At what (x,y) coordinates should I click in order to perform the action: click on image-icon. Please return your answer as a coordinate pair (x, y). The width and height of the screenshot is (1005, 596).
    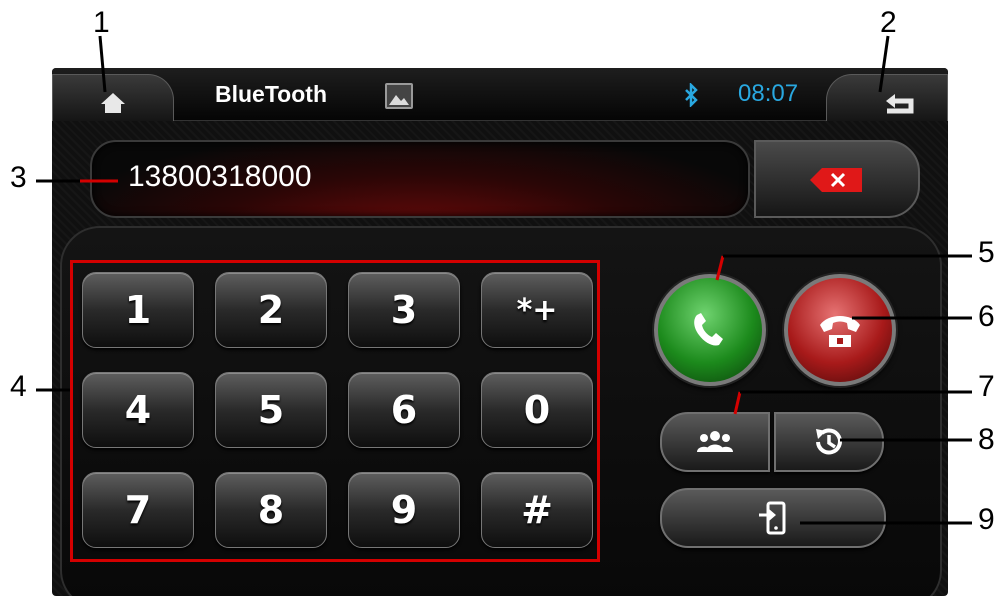
    Looking at the image, I should click on (399, 96).